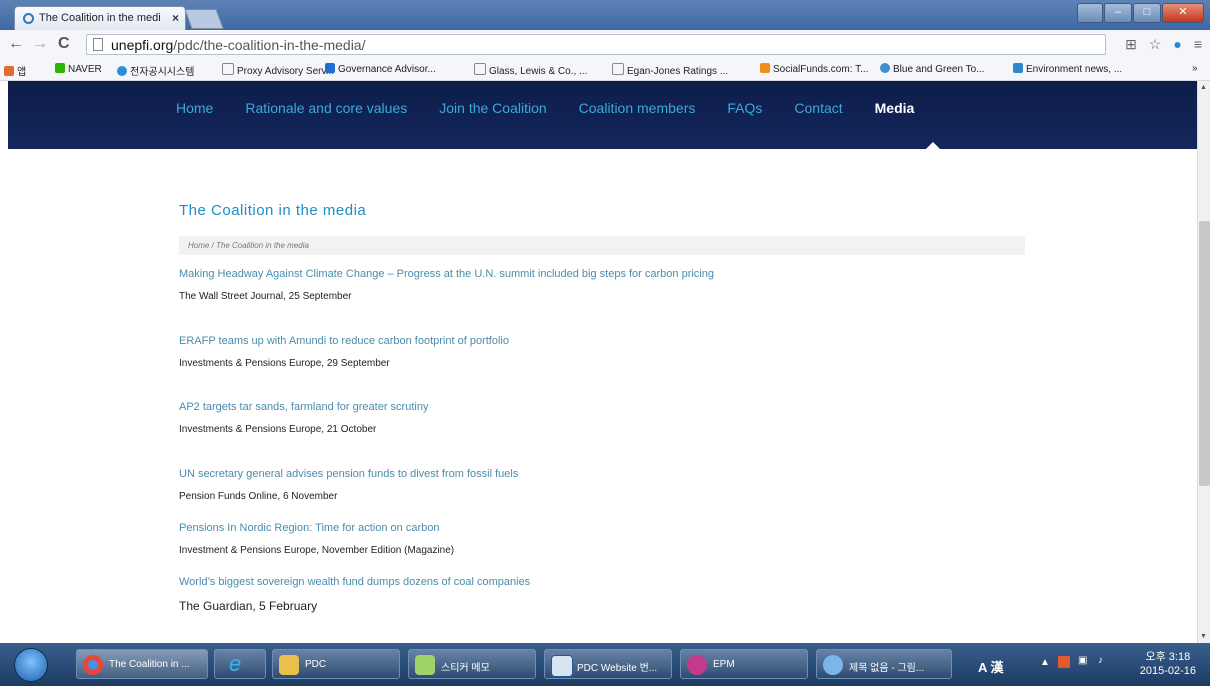 This screenshot has width=1210, height=686. What do you see at coordinates (31, 665) in the screenshot?
I see `start-button` at bounding box center [31, 665].